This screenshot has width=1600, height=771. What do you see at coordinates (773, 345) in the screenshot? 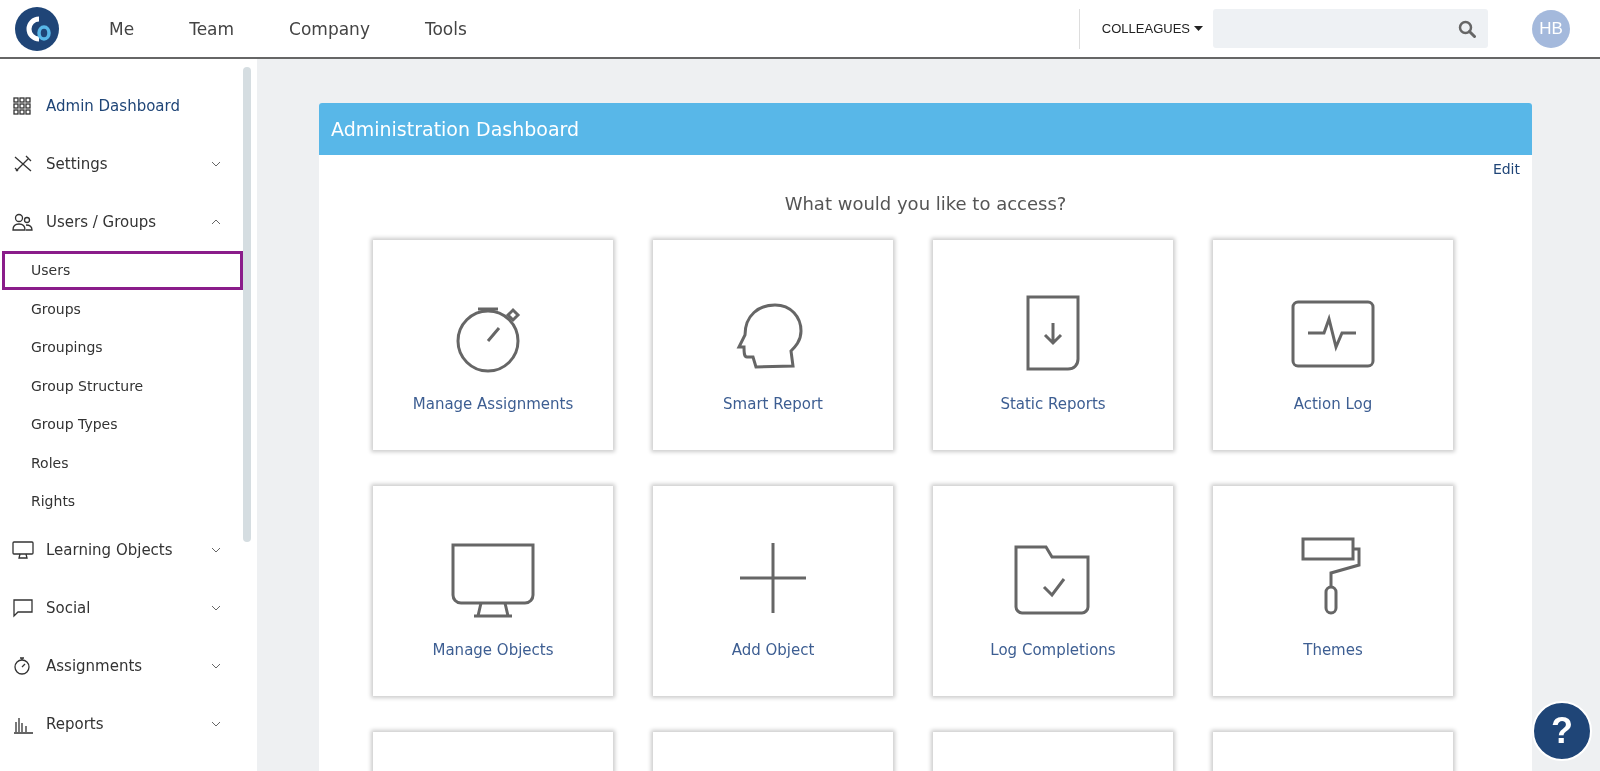
I see `dashboard-tile: Smart Report` at bounding box center [773, 345].